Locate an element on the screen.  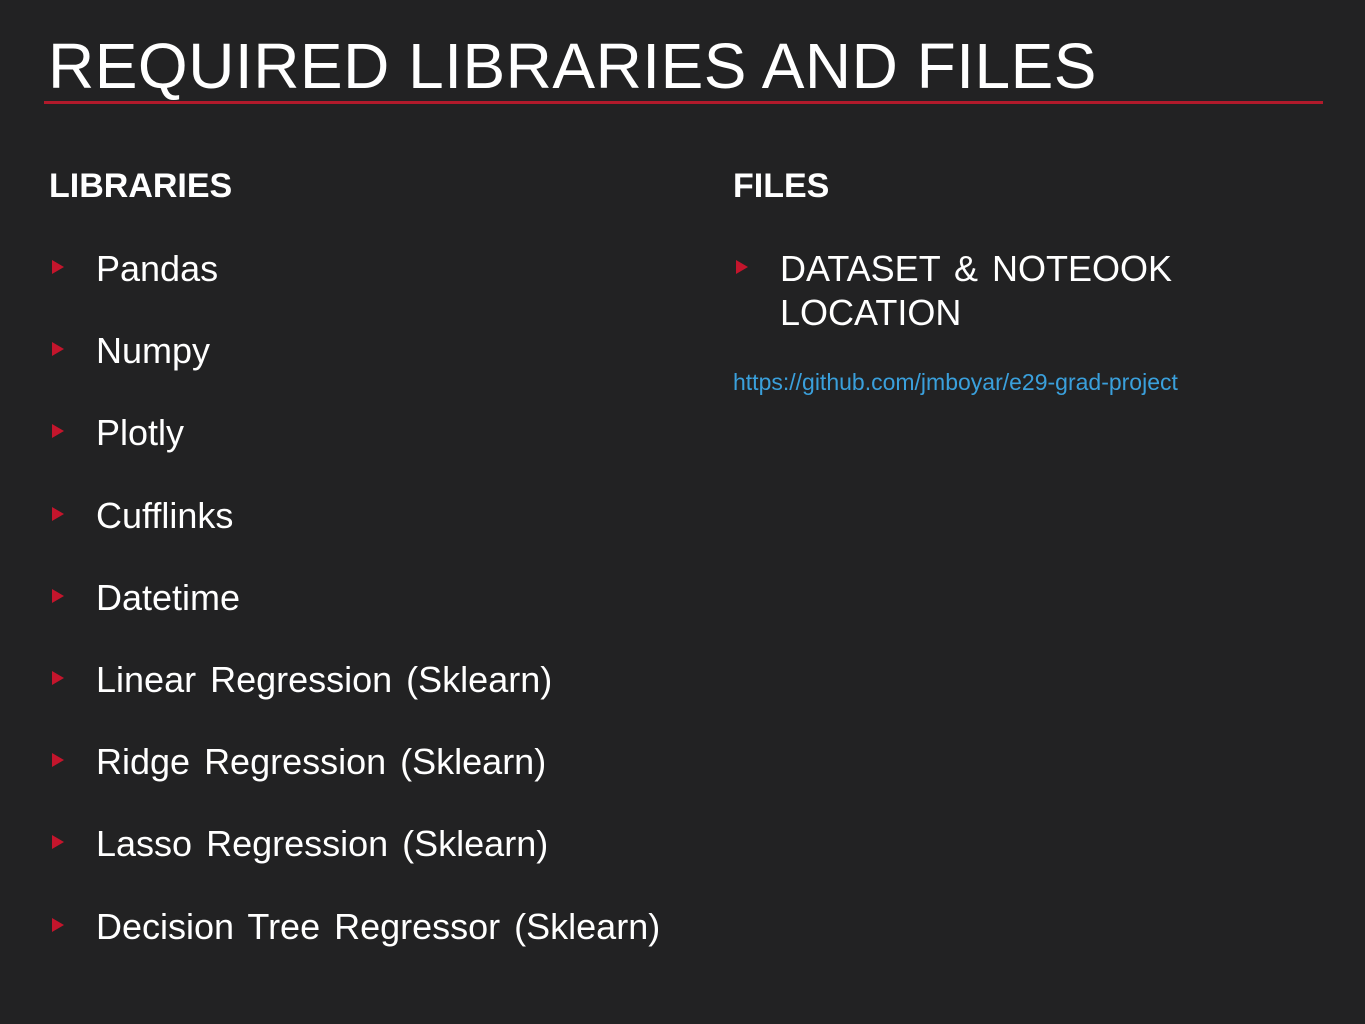
library-item-label: Cufflinks is located at coordinates (165, 515).